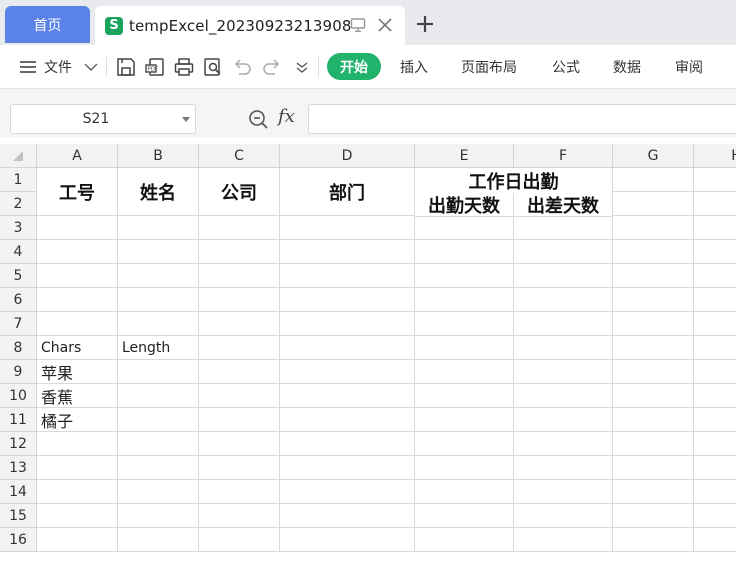 The image size is (736, 567). What do you see at coordinates (18, 180) in the screenshot?
I see `row-header-1: 1` at bounding box center [18, 180].